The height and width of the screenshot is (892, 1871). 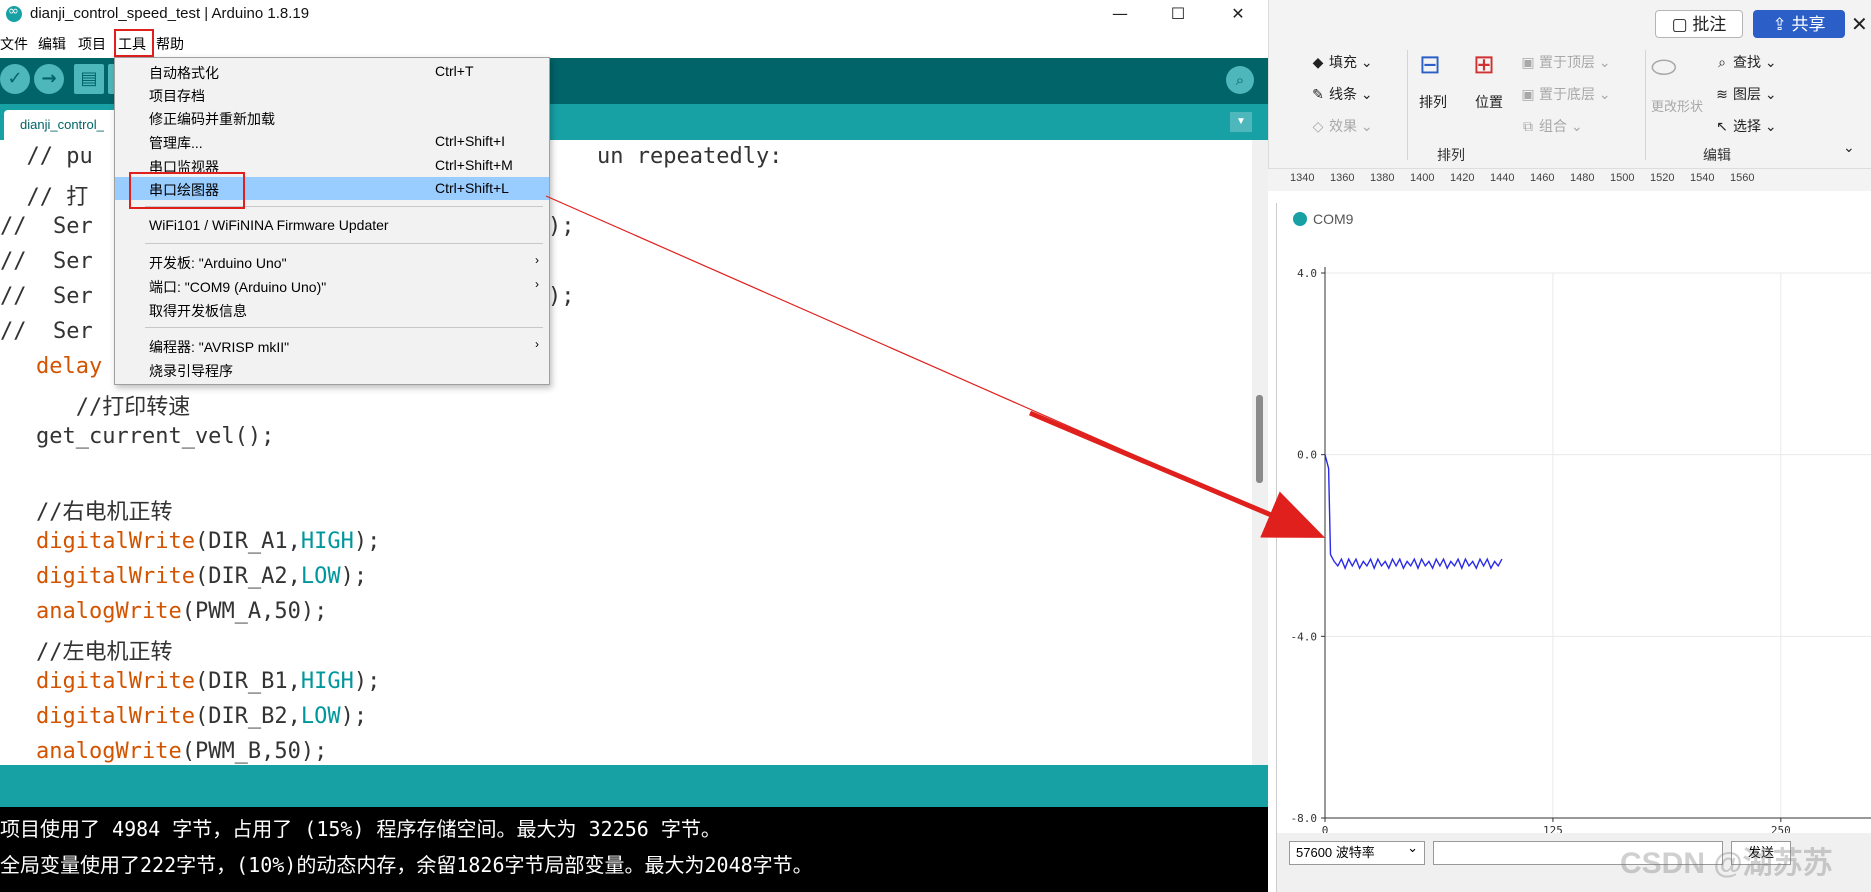 What do you see at coordinates (1677, 105) in the screenshot?
I see `change-shape-button: 更改形状` at bounding box center [1677, 105].